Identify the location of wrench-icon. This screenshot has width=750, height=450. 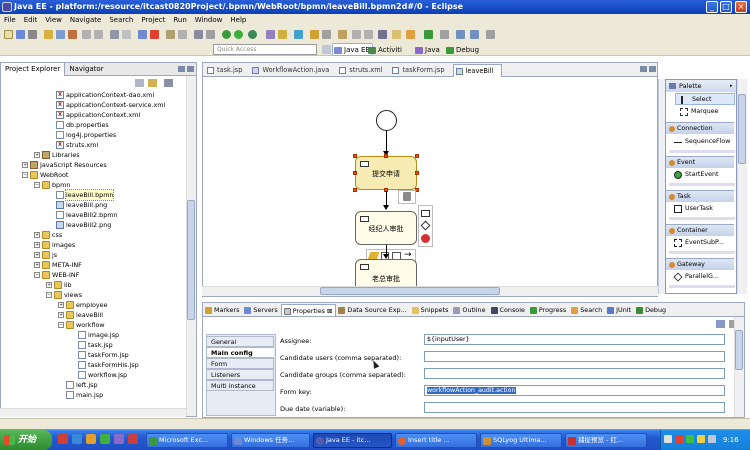
(126, 34).